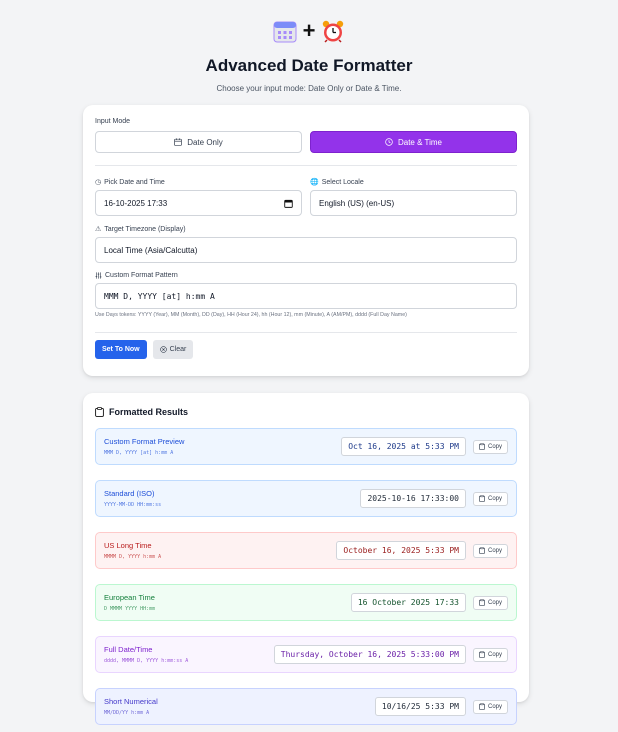  I want to click on date-only-button: Date Only, so click(198, 142).